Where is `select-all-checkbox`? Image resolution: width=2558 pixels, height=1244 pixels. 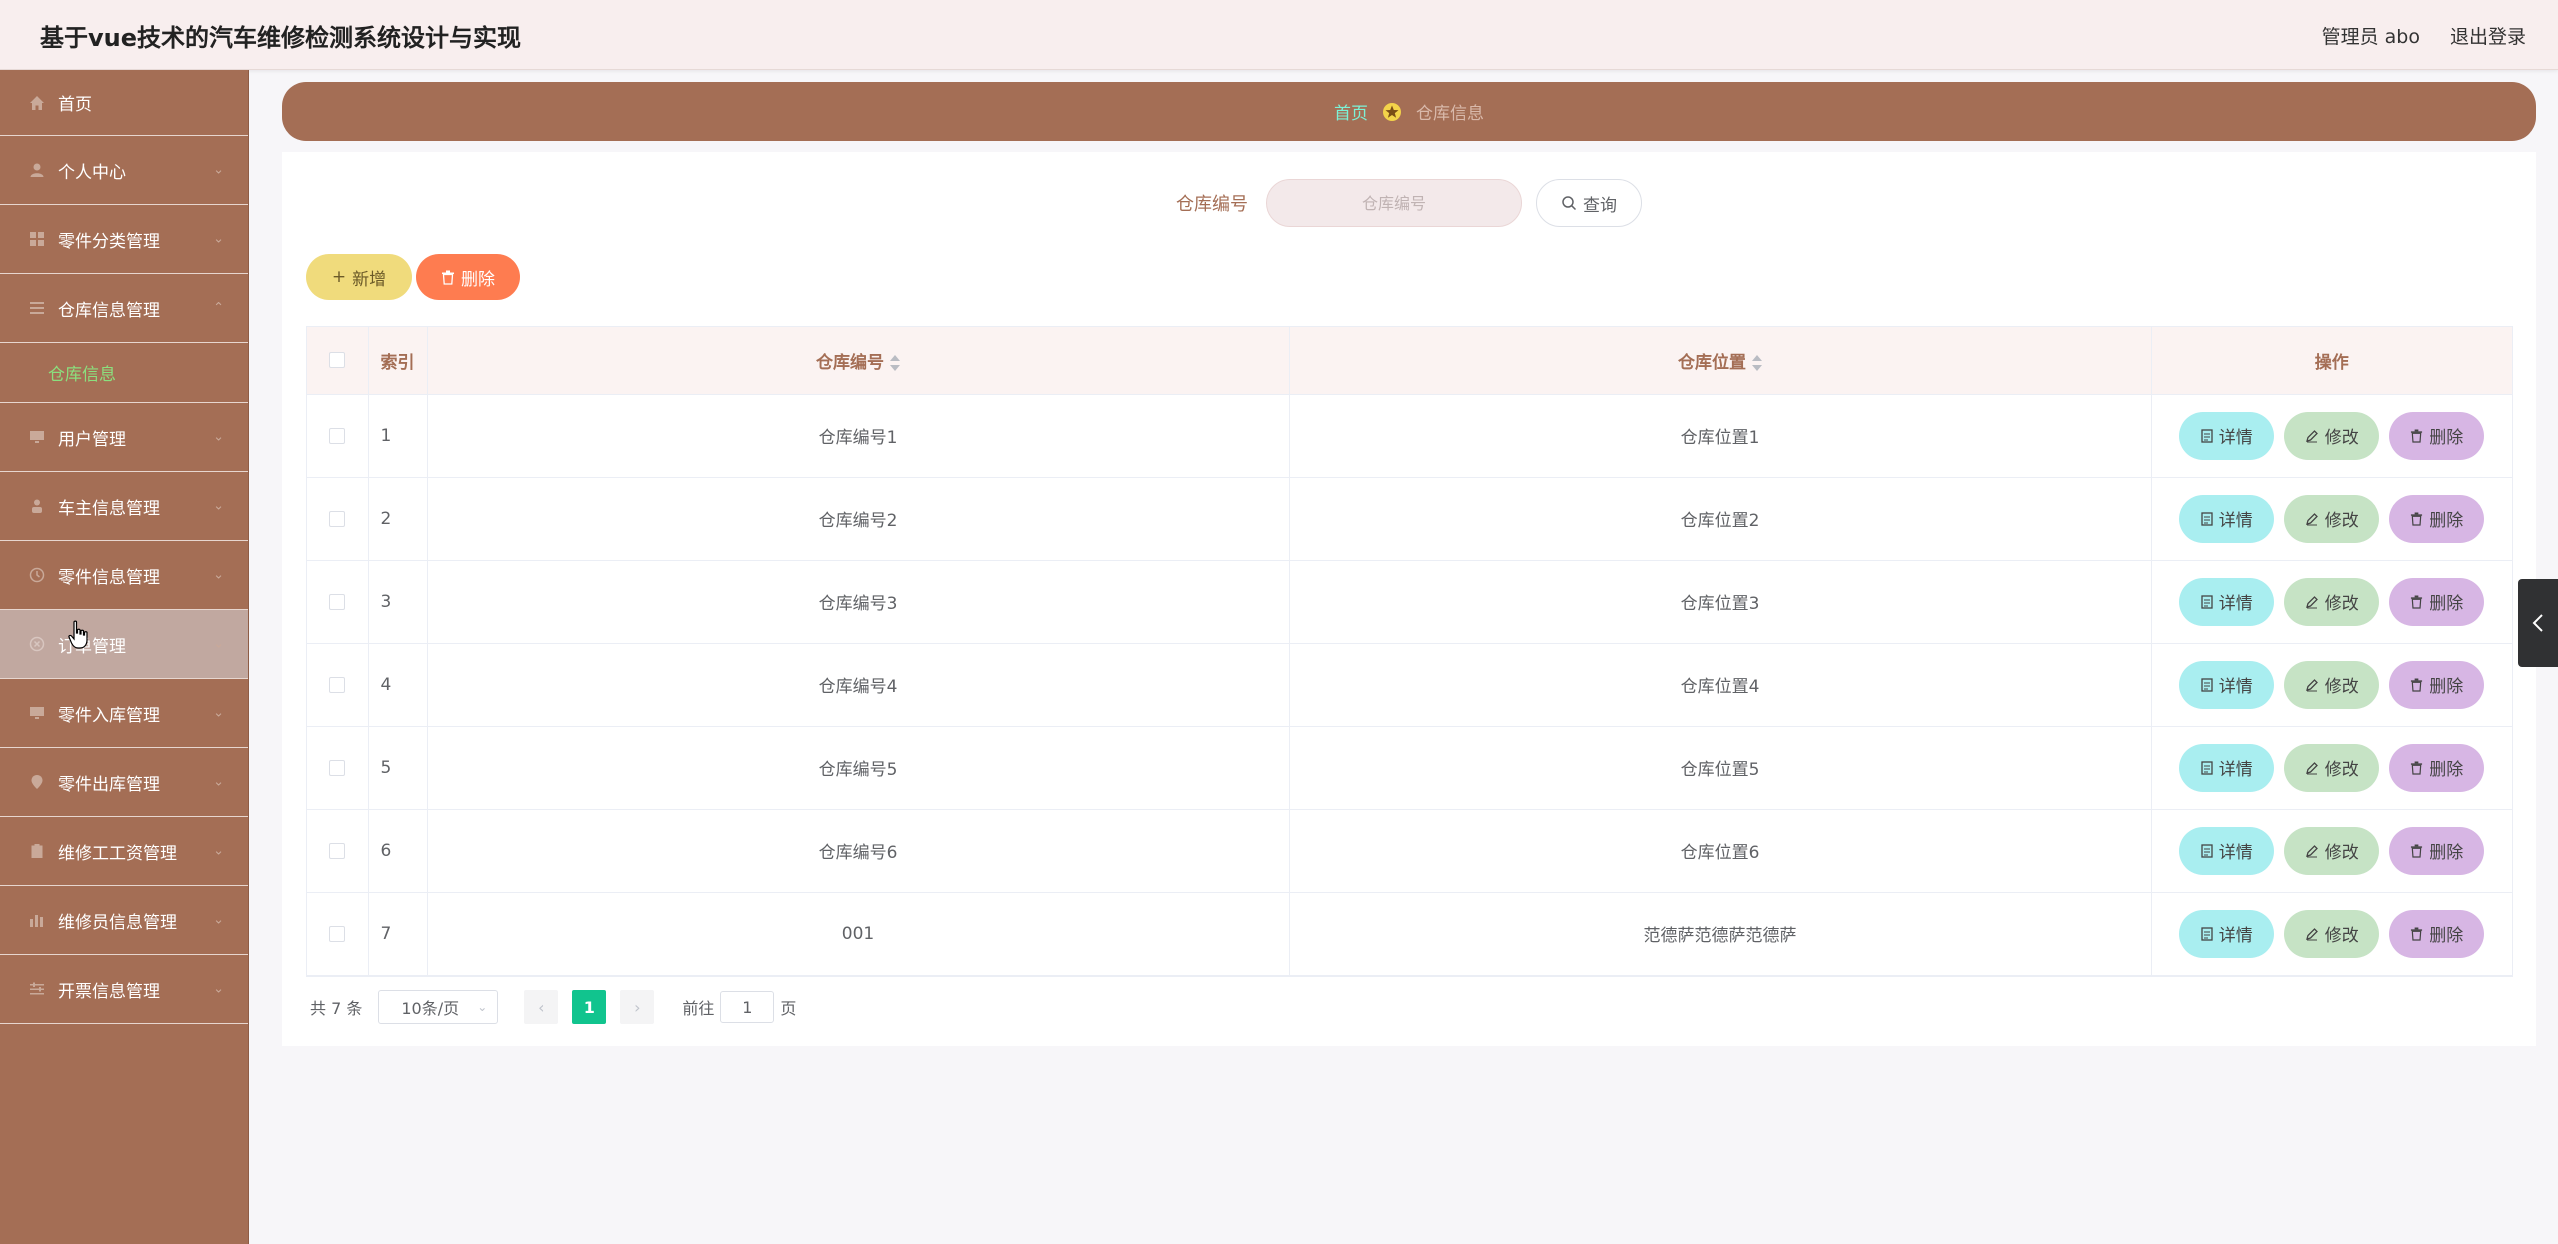 select-all-checkbox is located at coordinates (337, 360).